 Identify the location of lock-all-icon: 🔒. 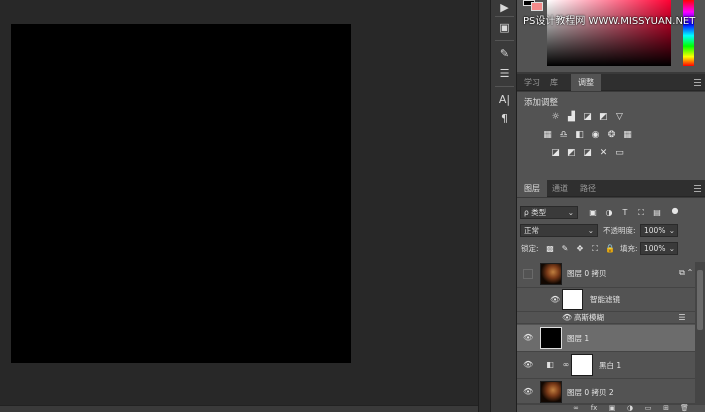
(610, 248).